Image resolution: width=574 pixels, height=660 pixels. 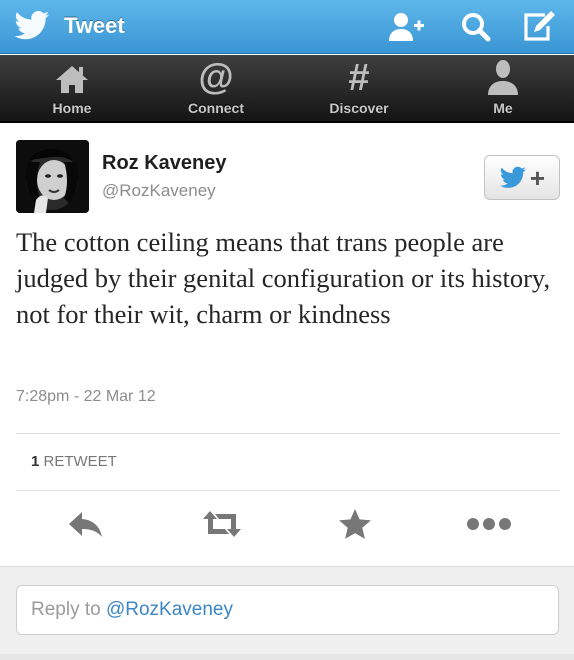 I want to click on tab-home-label: Home, so click(x=72, y=108).